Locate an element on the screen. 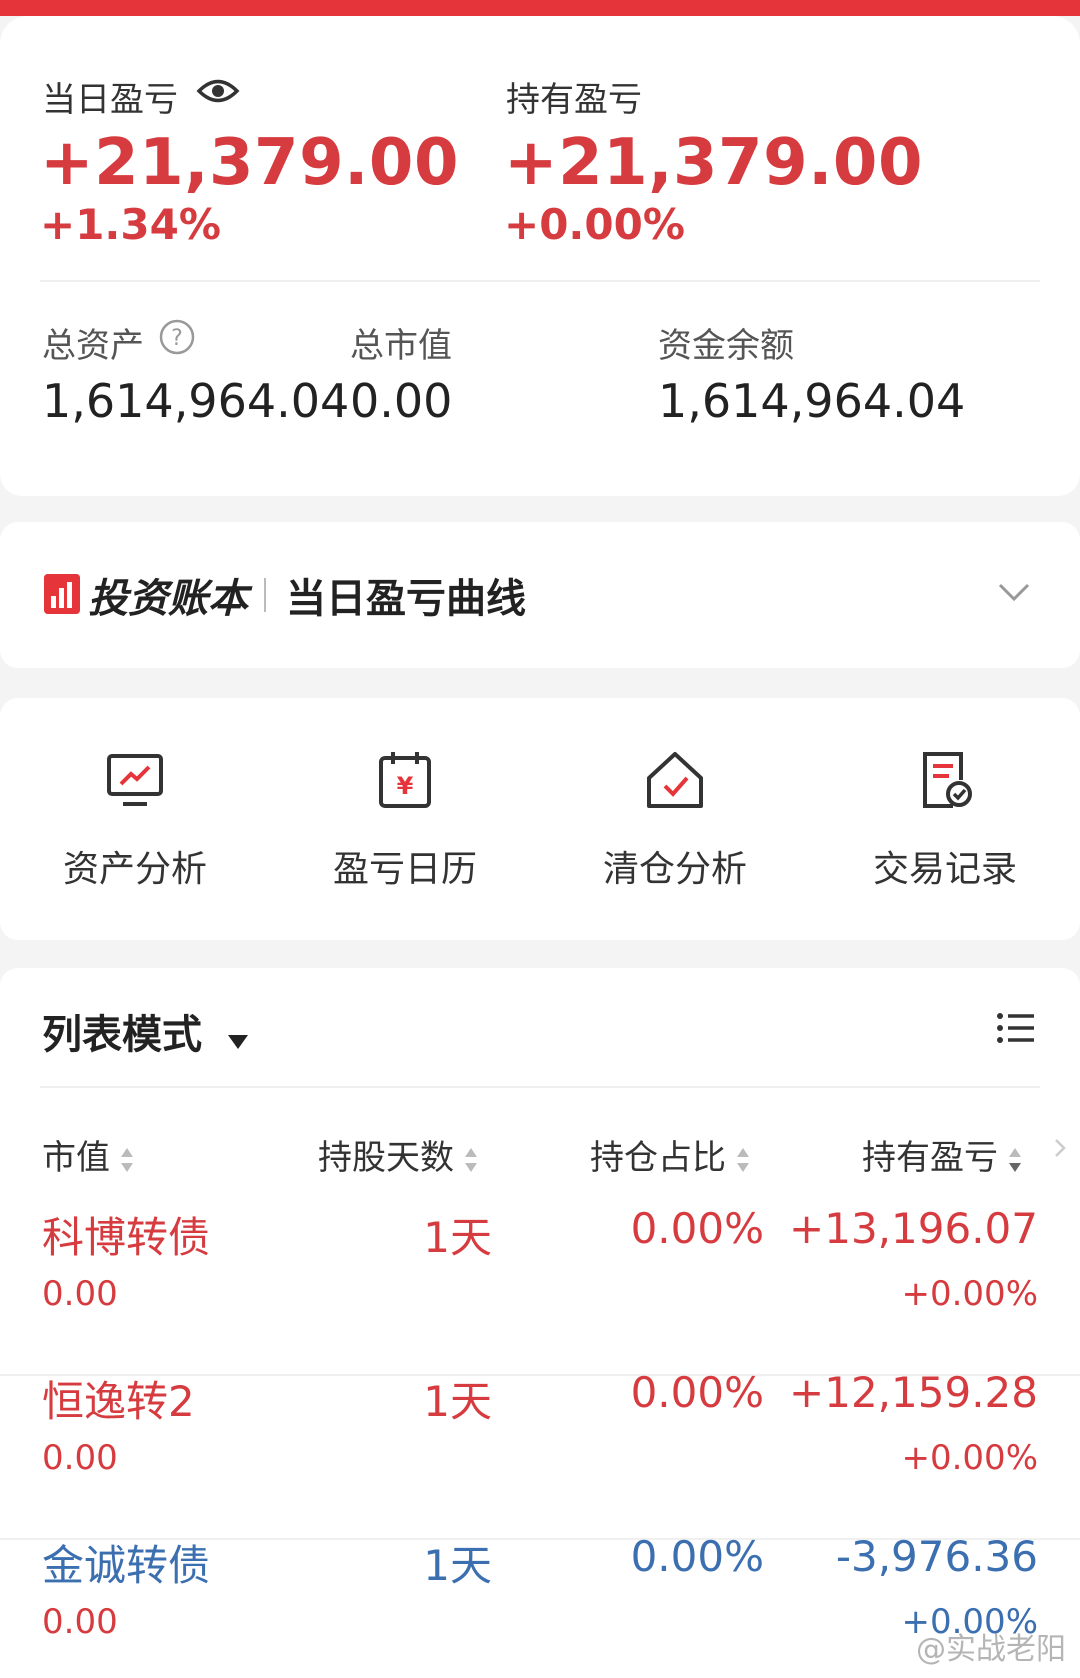 Image resolution: width=1080 pixels, height=1678 pixels. column-header-holding-pl: 持有盈亏 is located at coordinates (942, 1154).